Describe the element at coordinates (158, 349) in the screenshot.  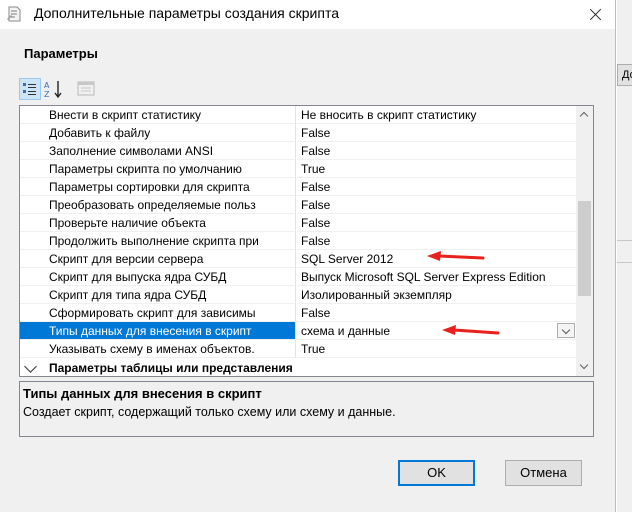
I see `property-name: Указывать схему в именах объектов.` at that location.